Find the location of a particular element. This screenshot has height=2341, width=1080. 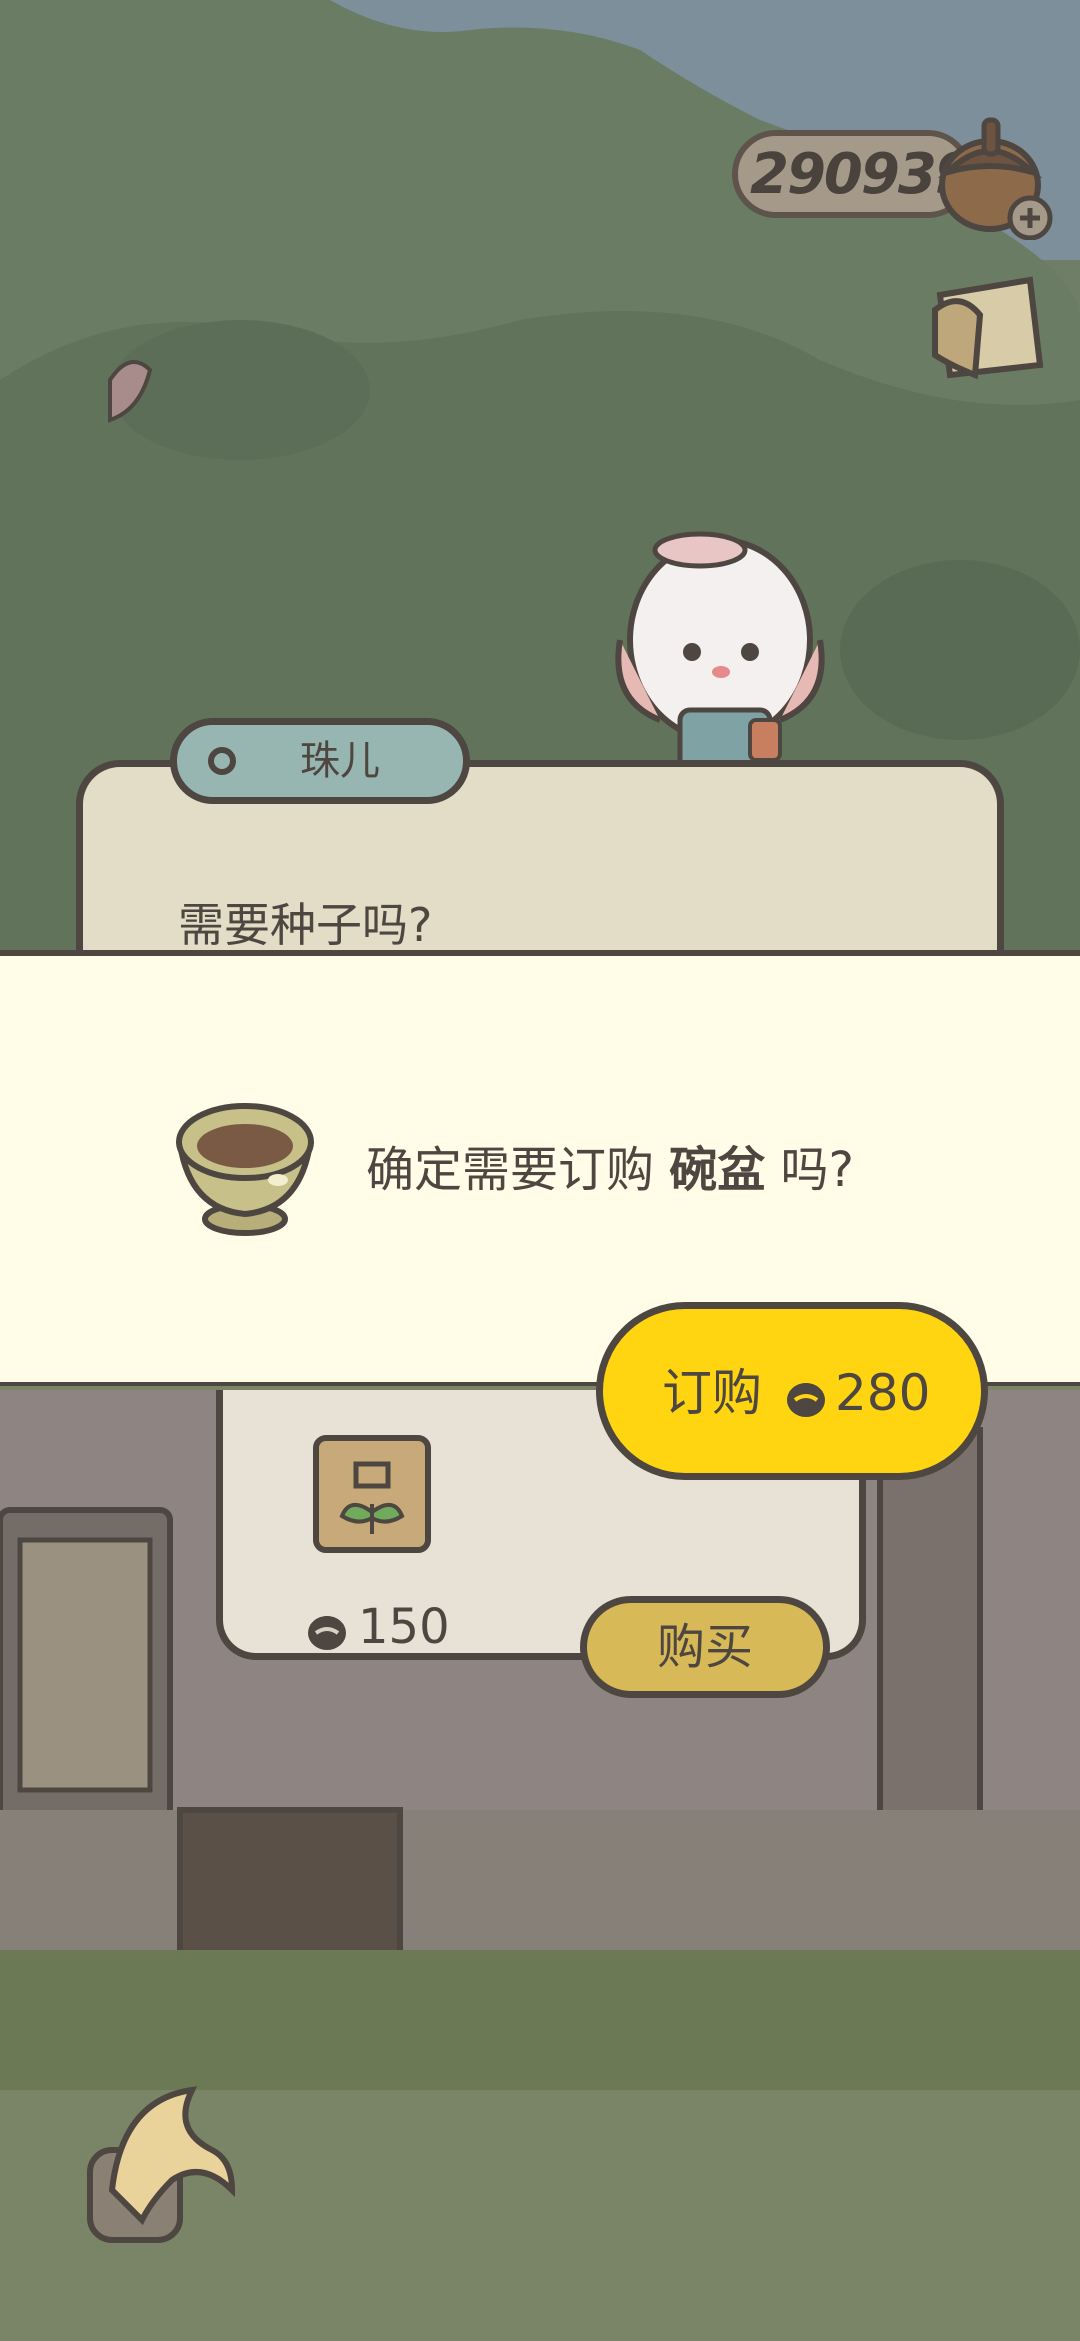

acorn-plus-icon is located at coordinates (995, 175).